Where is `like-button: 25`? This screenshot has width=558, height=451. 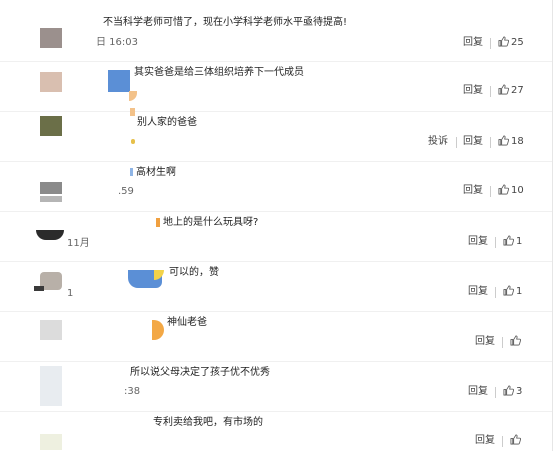
like-button: 25 is located at coordinates (511, 43).